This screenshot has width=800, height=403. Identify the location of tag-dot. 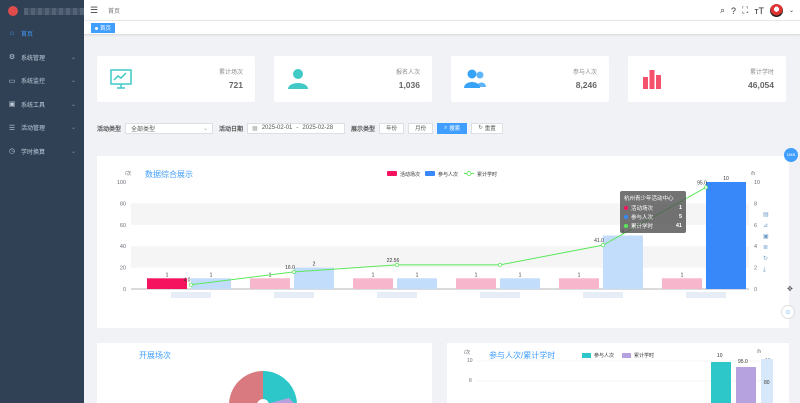
(96, 28).